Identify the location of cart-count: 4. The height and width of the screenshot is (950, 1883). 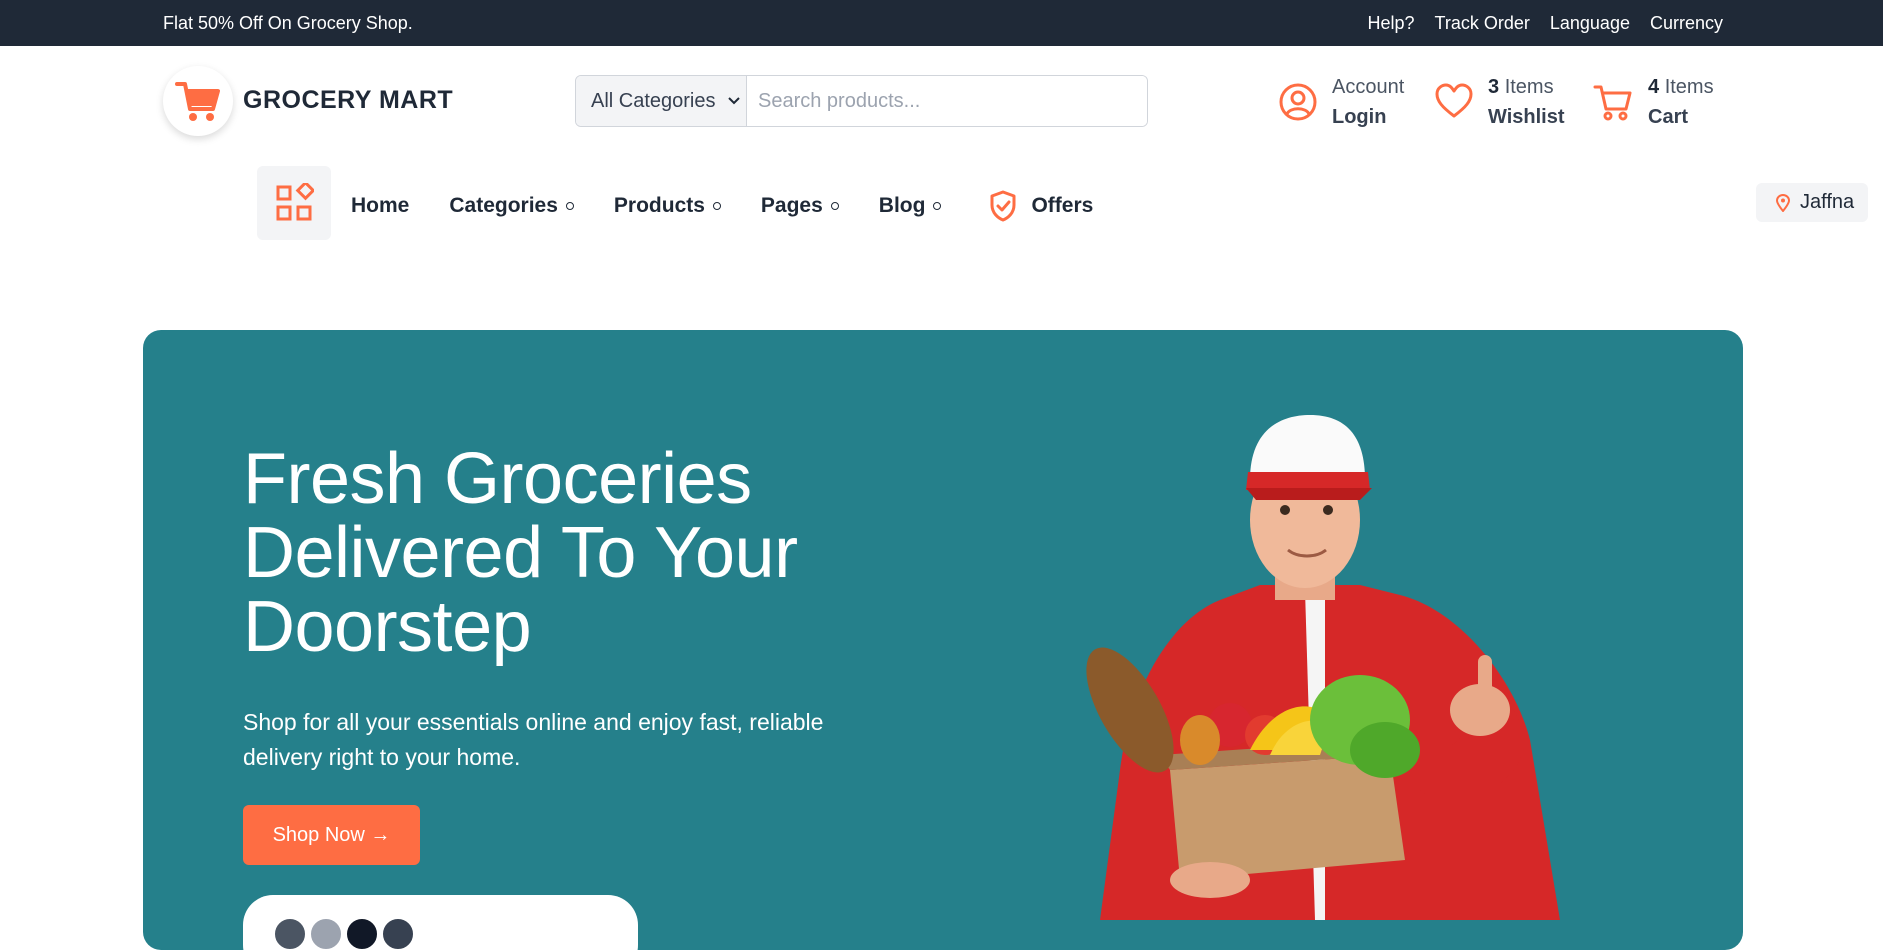
(1654, 87).